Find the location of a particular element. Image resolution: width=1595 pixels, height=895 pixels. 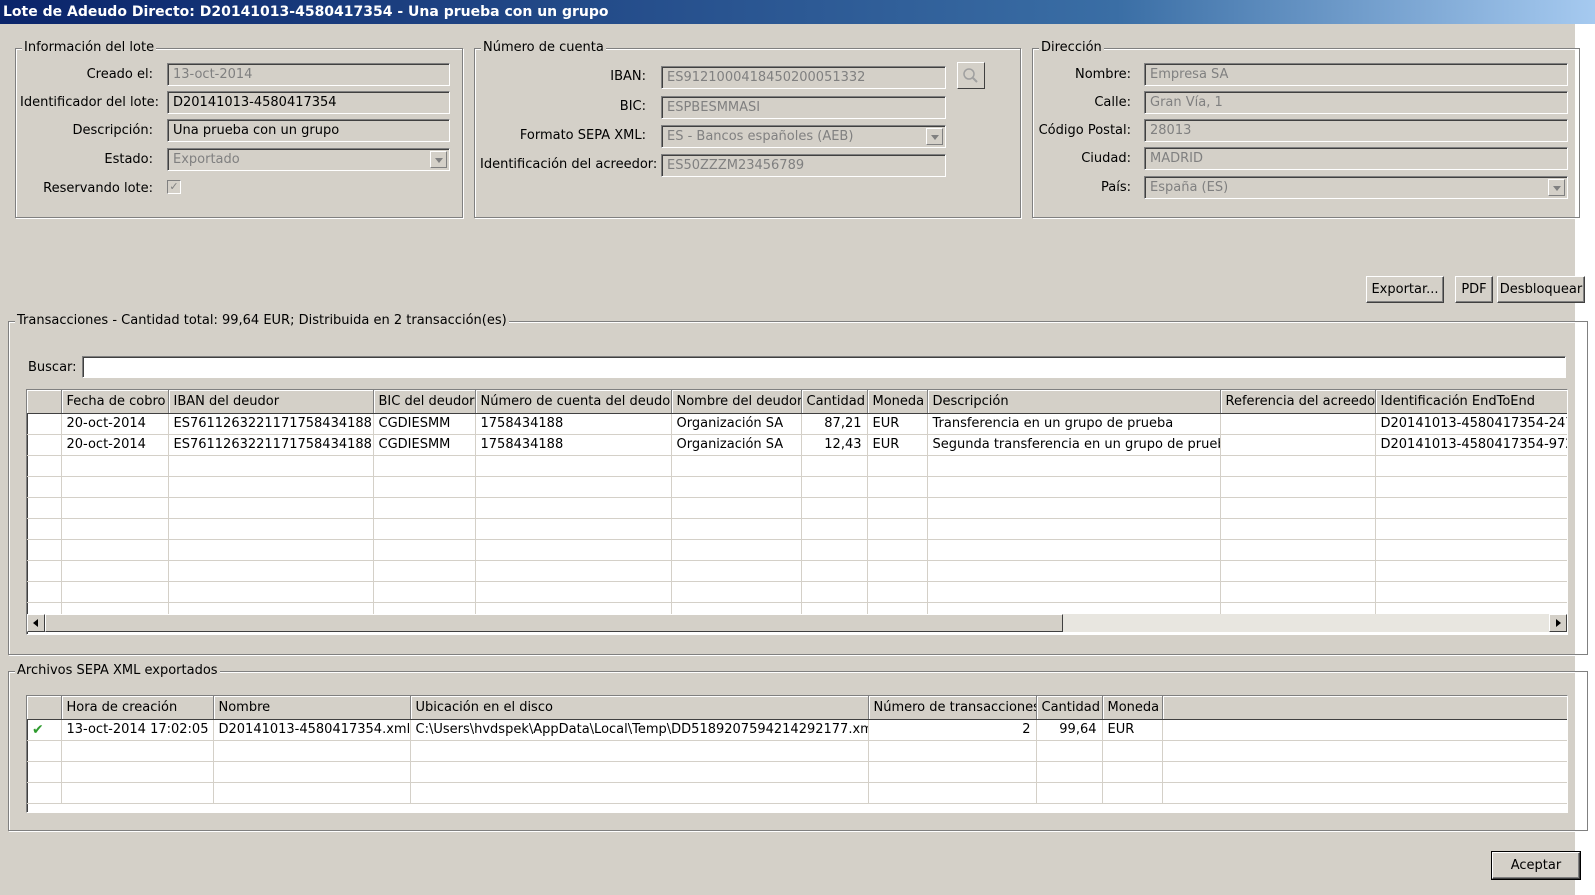

cell: Organización SA is located at coordinates (736, 445).